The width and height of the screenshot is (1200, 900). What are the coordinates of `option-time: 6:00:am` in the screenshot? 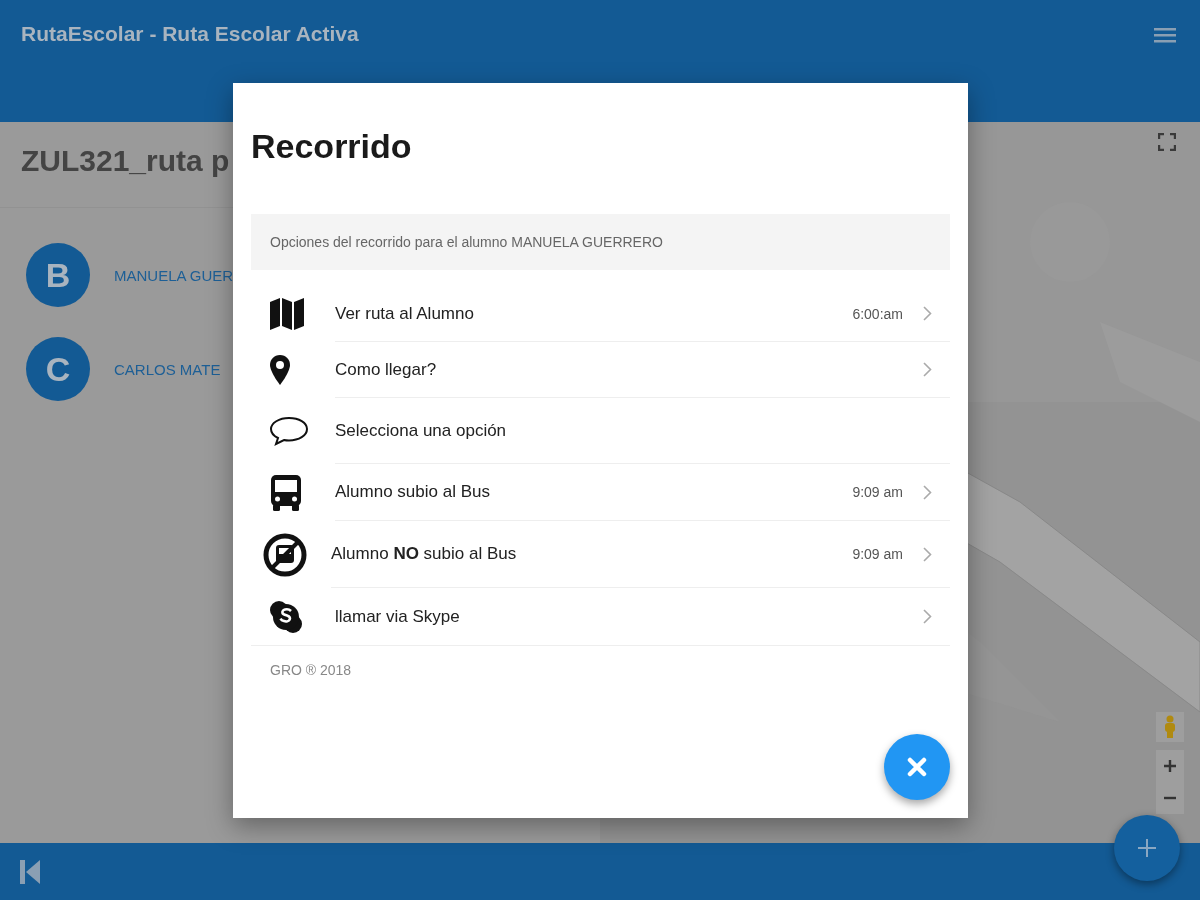 It's located at (877, 313).